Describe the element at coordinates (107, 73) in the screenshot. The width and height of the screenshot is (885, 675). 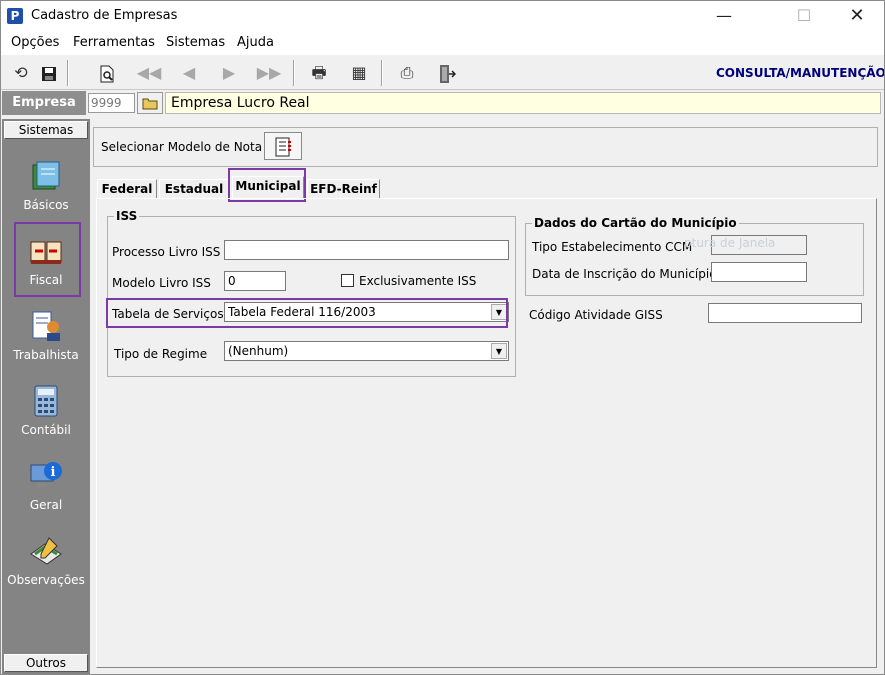
I see `search-document-icon` at that location.